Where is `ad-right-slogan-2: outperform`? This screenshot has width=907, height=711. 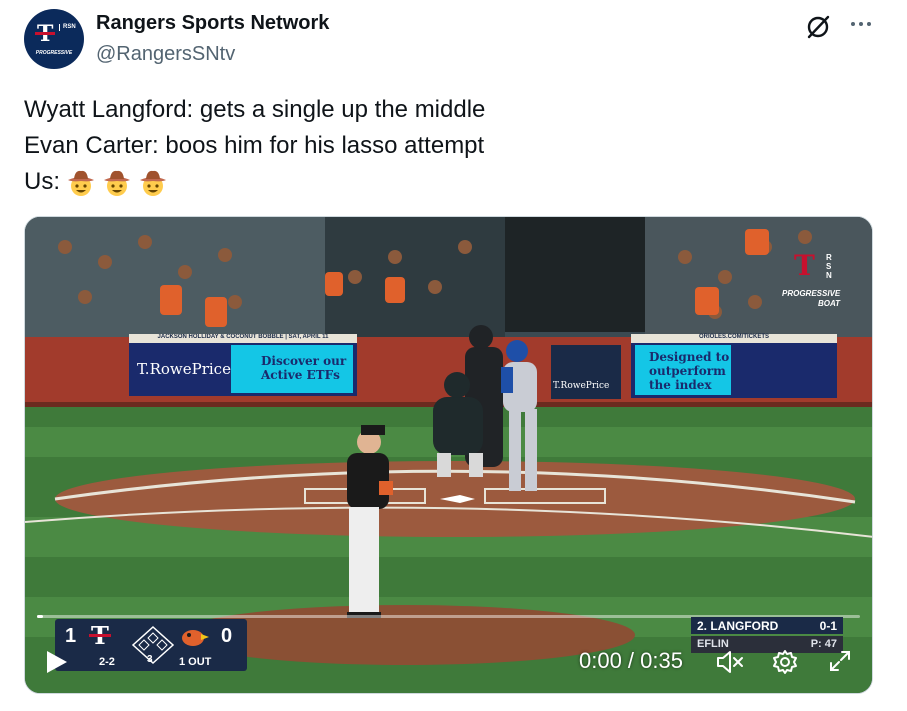 ad-right-slogan-2: outperform is located at coordinates (687, 371).